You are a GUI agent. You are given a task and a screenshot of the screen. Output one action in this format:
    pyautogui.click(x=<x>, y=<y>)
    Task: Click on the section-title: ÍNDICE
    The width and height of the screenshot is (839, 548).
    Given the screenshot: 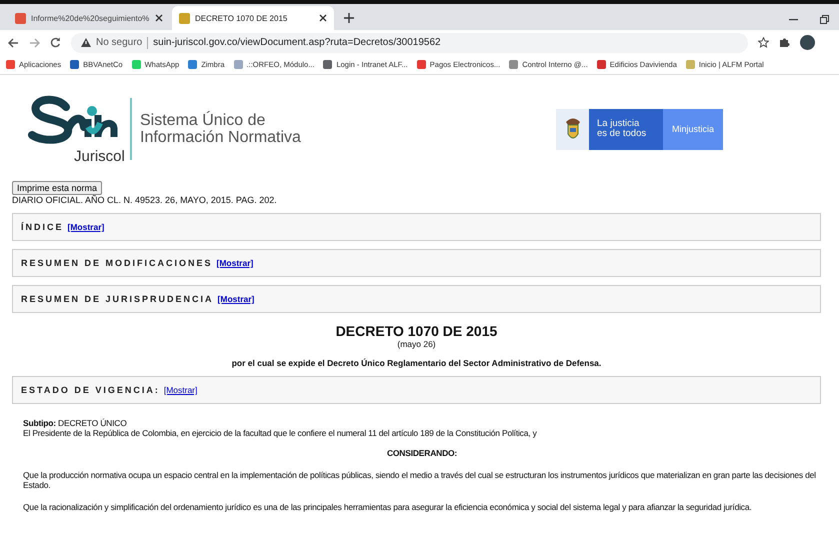 What is the action you would take?
    pyautogui.click(x=42, y=227)
    